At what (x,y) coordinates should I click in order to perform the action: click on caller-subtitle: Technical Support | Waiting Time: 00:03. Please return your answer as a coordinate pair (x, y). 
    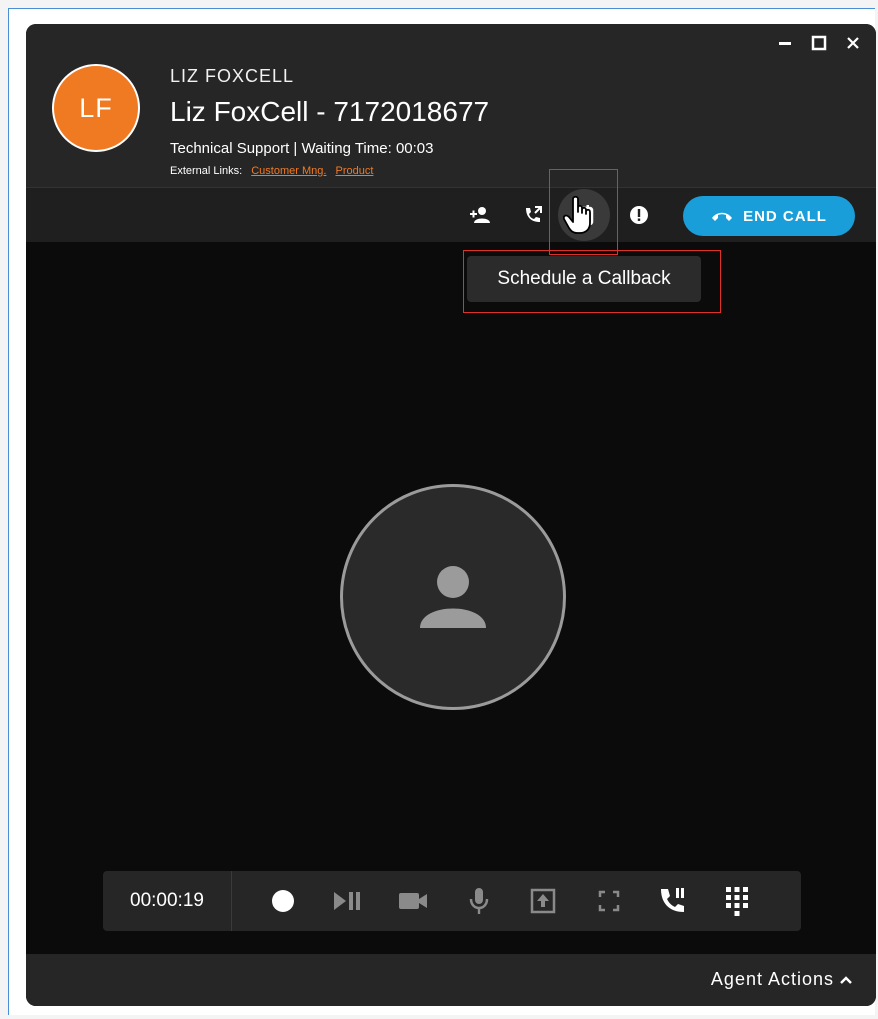
    Looking at the image, I should click on (302, 148).